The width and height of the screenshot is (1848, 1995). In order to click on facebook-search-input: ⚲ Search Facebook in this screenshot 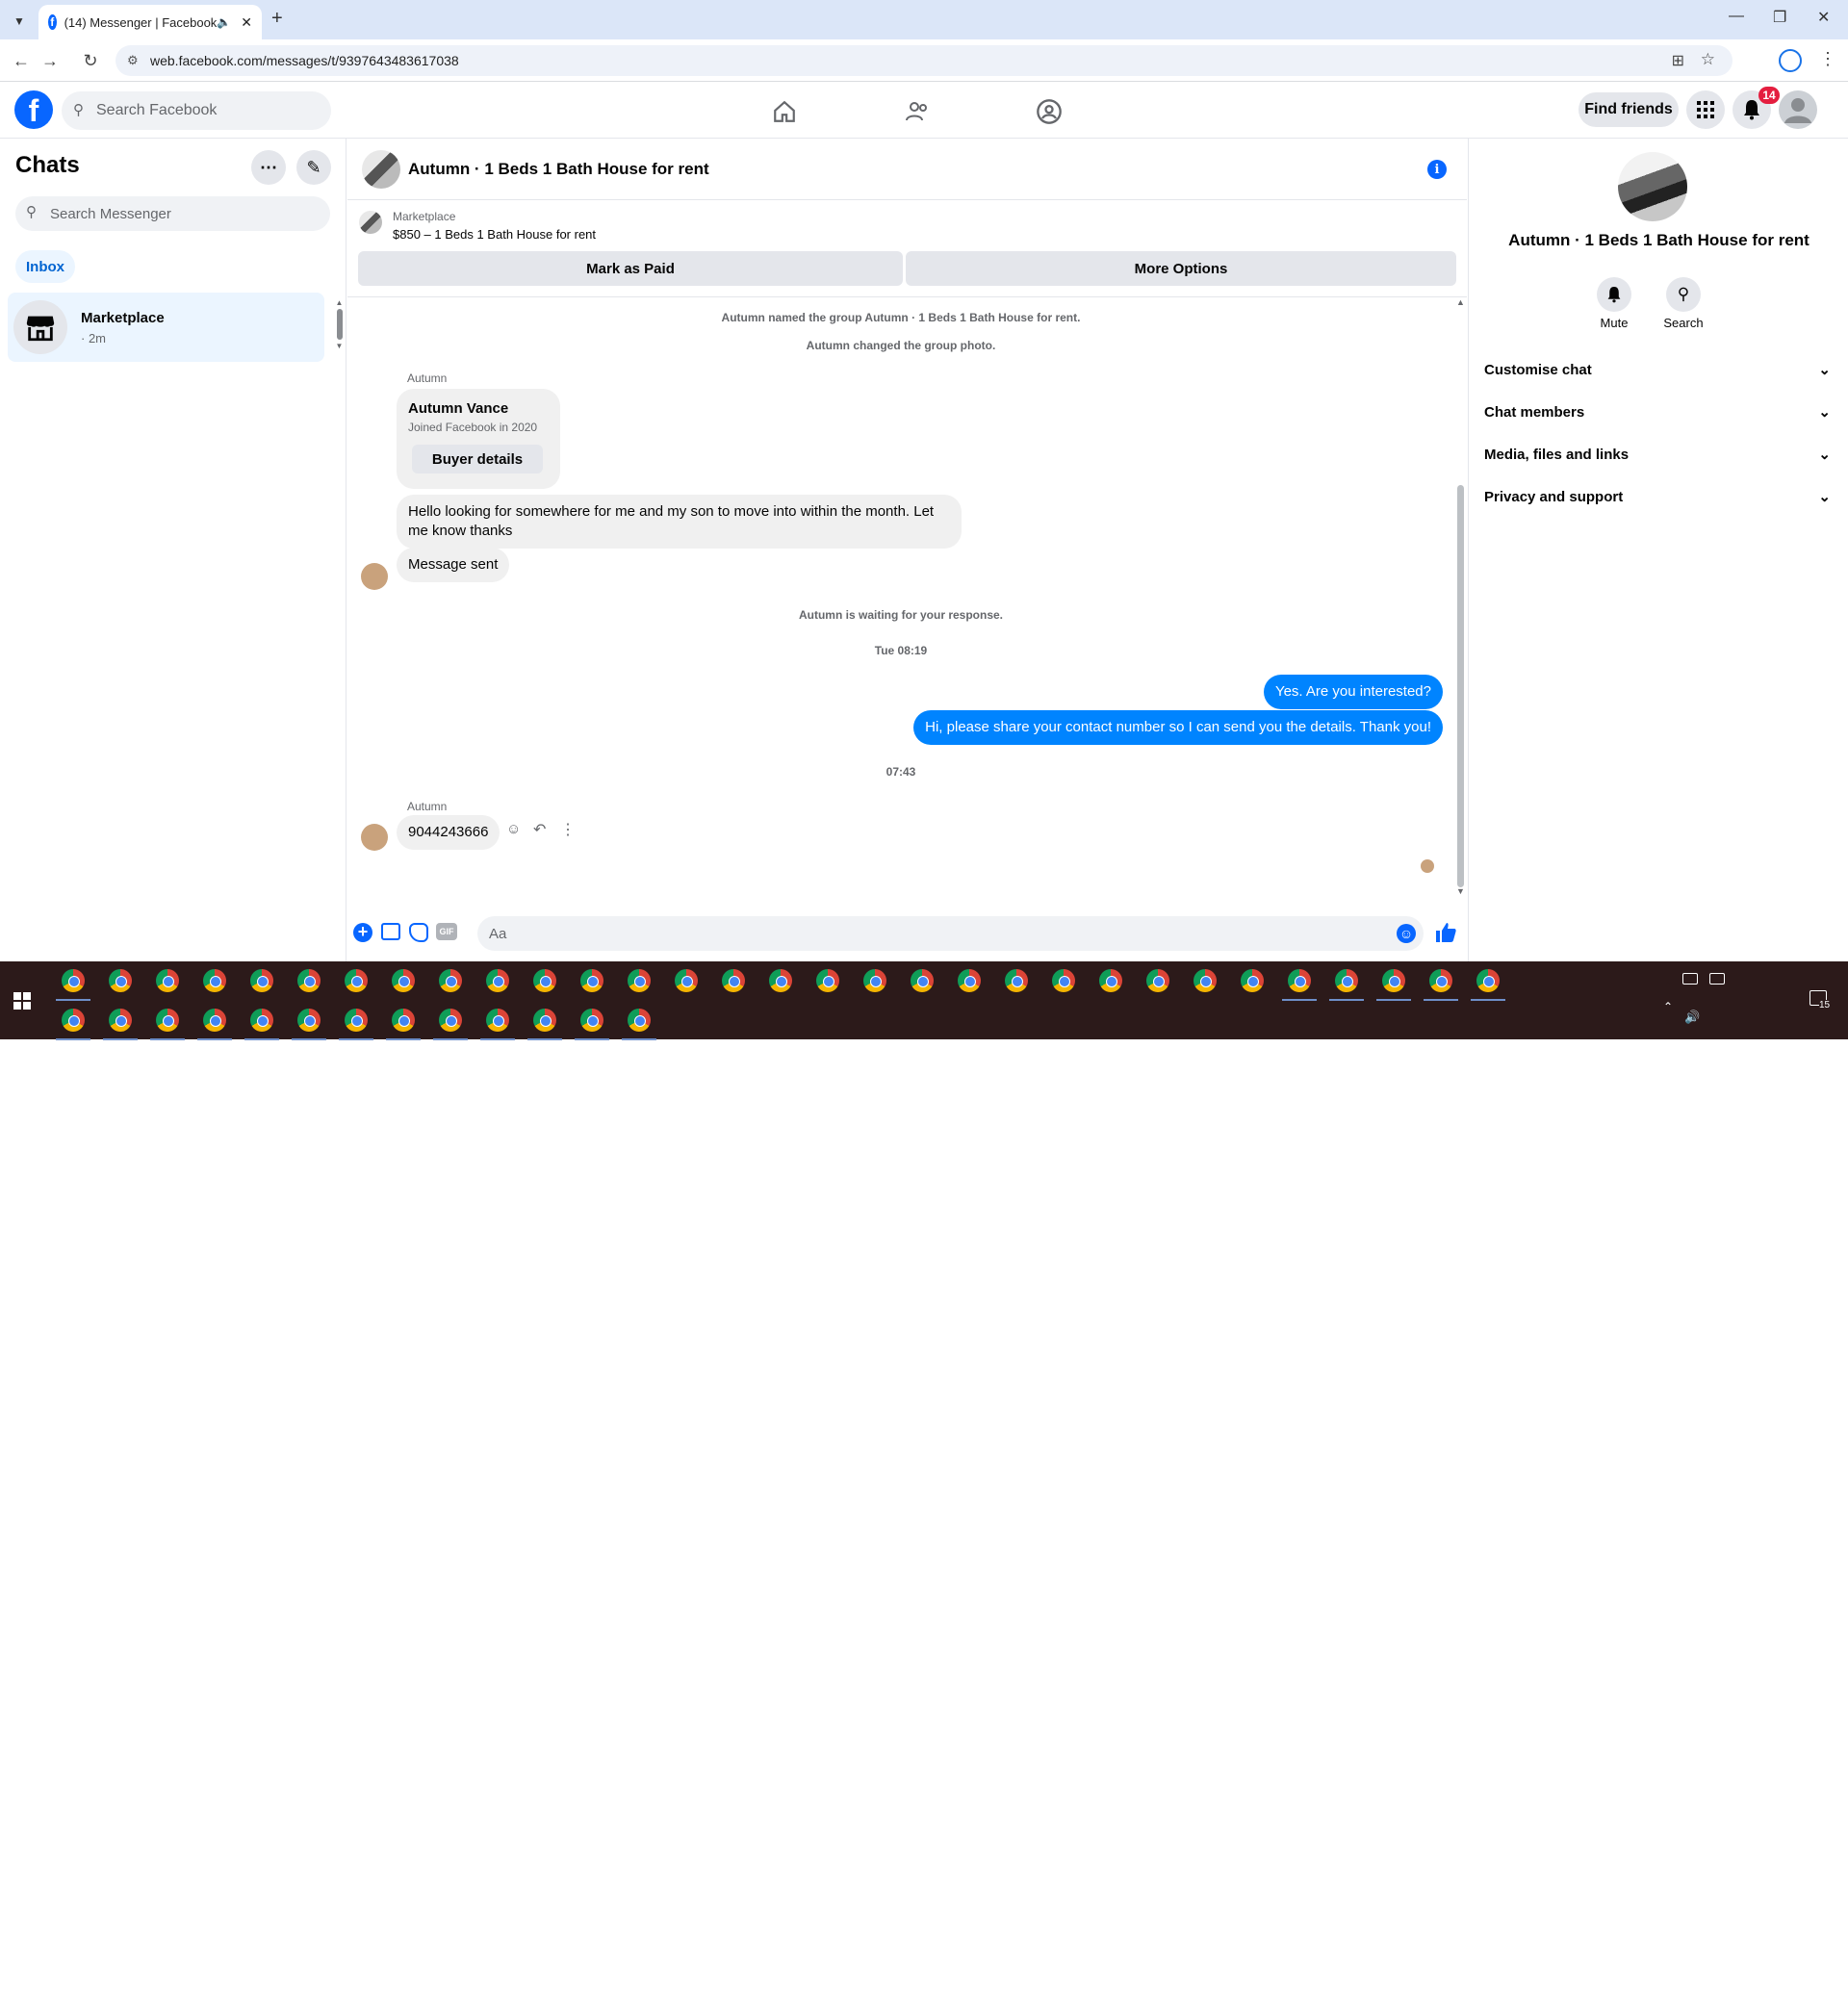, I will do `click(196, 110)`.